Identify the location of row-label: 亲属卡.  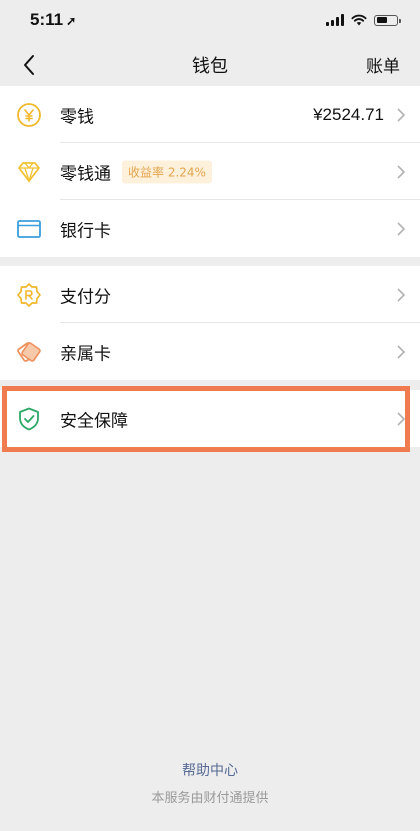
(85, 354).